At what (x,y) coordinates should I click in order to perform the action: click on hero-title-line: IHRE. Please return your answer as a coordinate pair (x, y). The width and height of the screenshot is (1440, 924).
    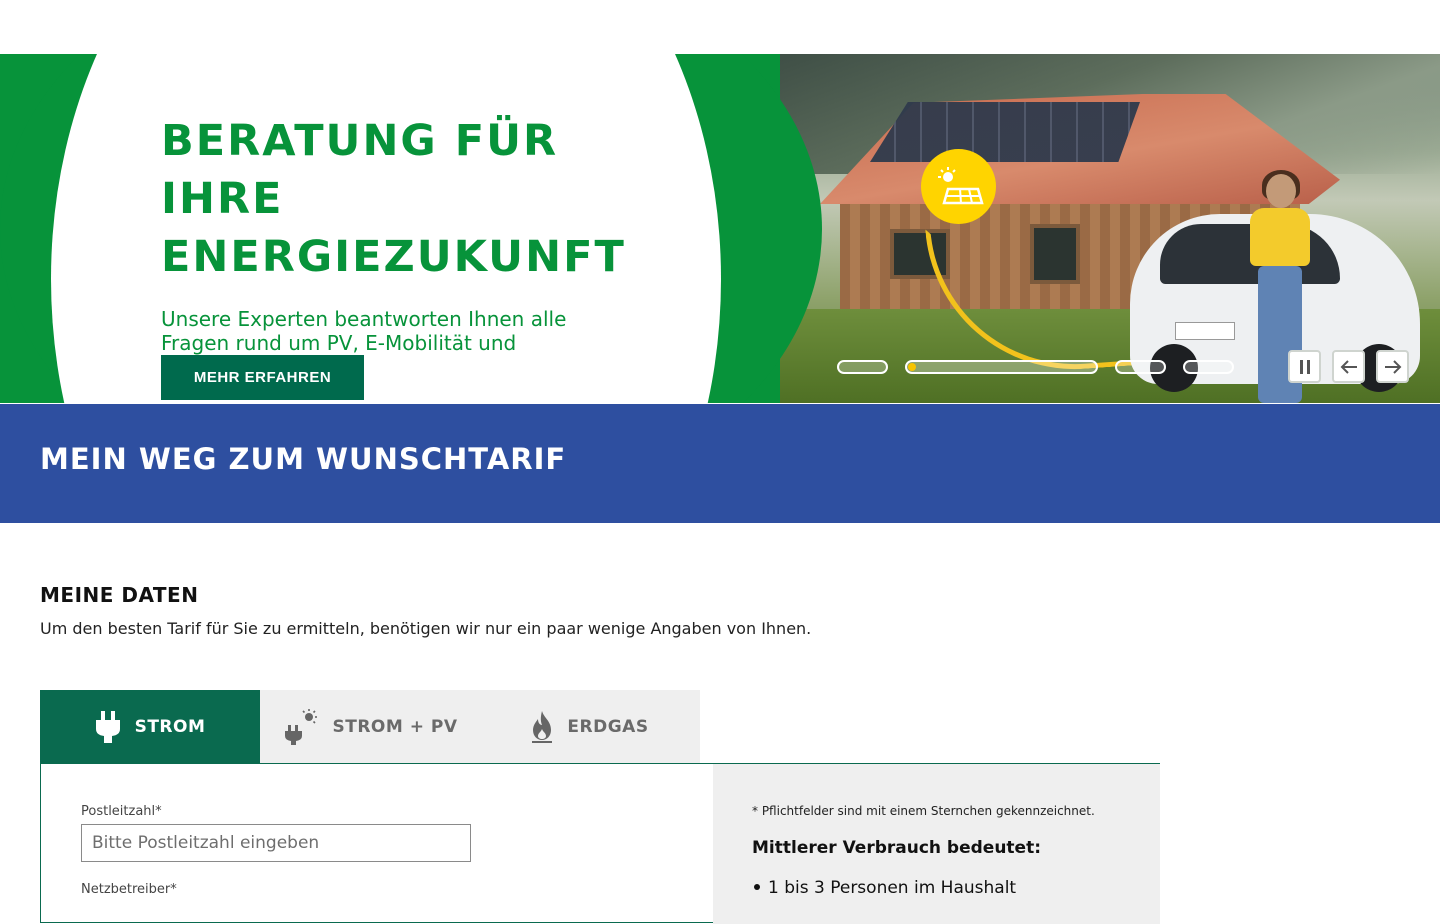
    Looking at the image, I should click on (222, 199).